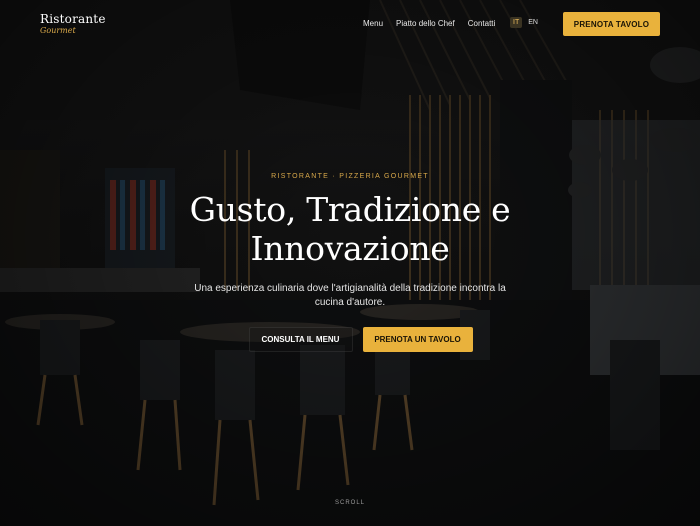 The width and height of the screenshot is (700, 526). Describe the element at coordinates (58, 30) in the screenshot. I see `brand-tagline: Gourmet` at that location.